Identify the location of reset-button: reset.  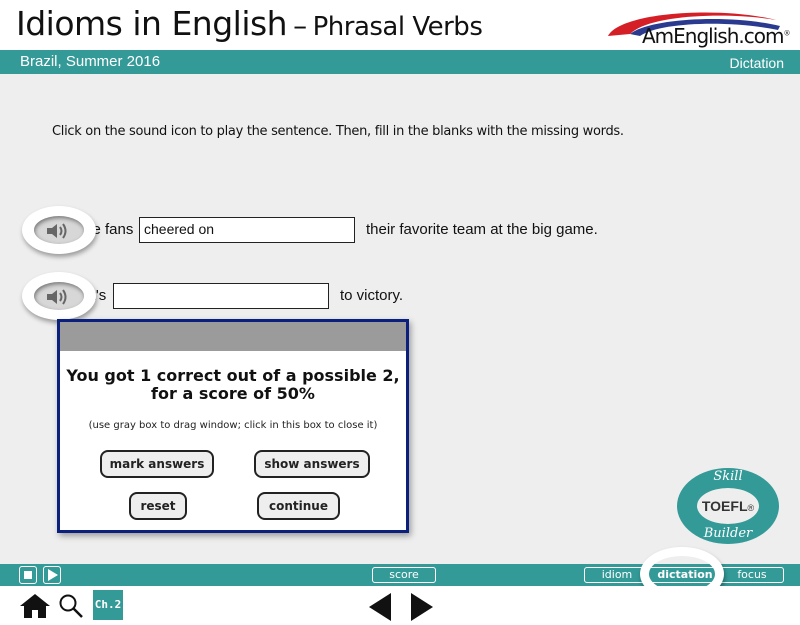
(158, 506).